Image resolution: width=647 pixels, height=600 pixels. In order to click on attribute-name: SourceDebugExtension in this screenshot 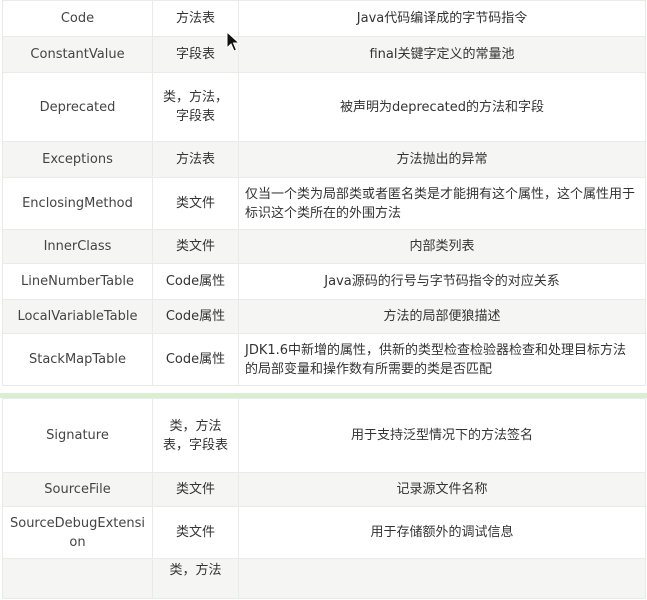, I will do `click(77, 532)`.